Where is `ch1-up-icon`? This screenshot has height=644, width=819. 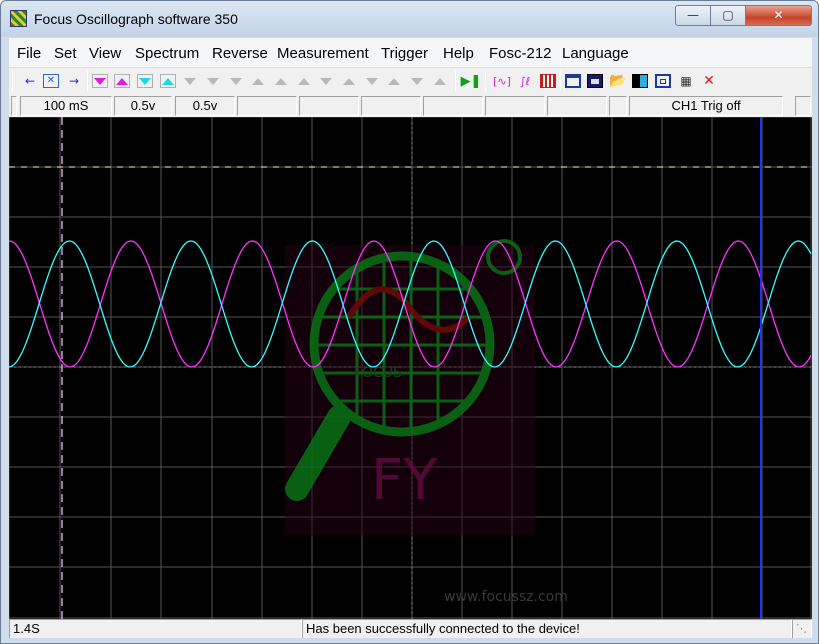
ch1-up-icon is located at coordinates (122, 81).